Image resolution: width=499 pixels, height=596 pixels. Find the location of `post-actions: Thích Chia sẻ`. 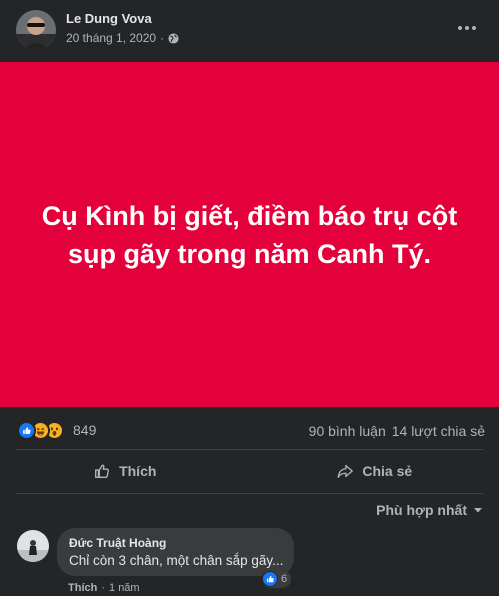

post-actions: Thích Chia sẻ is located at coordinates (249, 471).